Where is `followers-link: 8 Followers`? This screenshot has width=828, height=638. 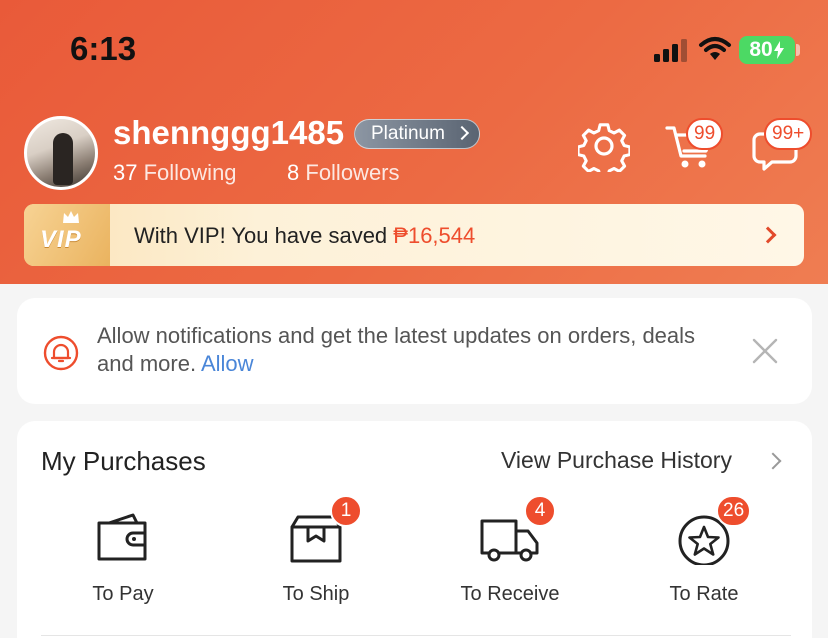 followers-link: 8 Followers is located at coordinates (343, 173).